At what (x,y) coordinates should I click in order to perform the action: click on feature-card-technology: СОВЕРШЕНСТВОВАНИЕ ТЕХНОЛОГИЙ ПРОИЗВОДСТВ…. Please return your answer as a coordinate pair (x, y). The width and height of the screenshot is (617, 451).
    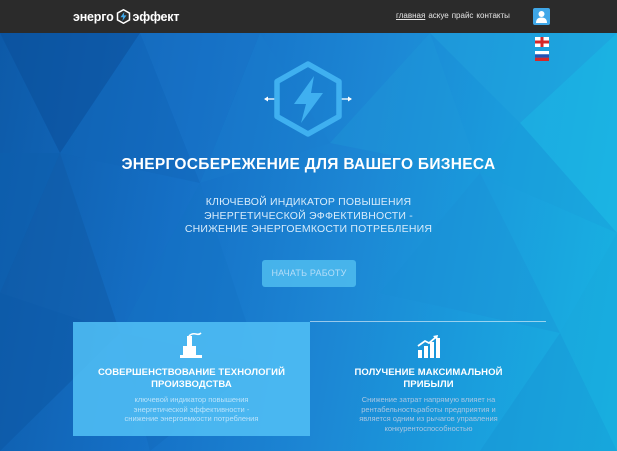
    Looking at the image, I should click on (191, 379).